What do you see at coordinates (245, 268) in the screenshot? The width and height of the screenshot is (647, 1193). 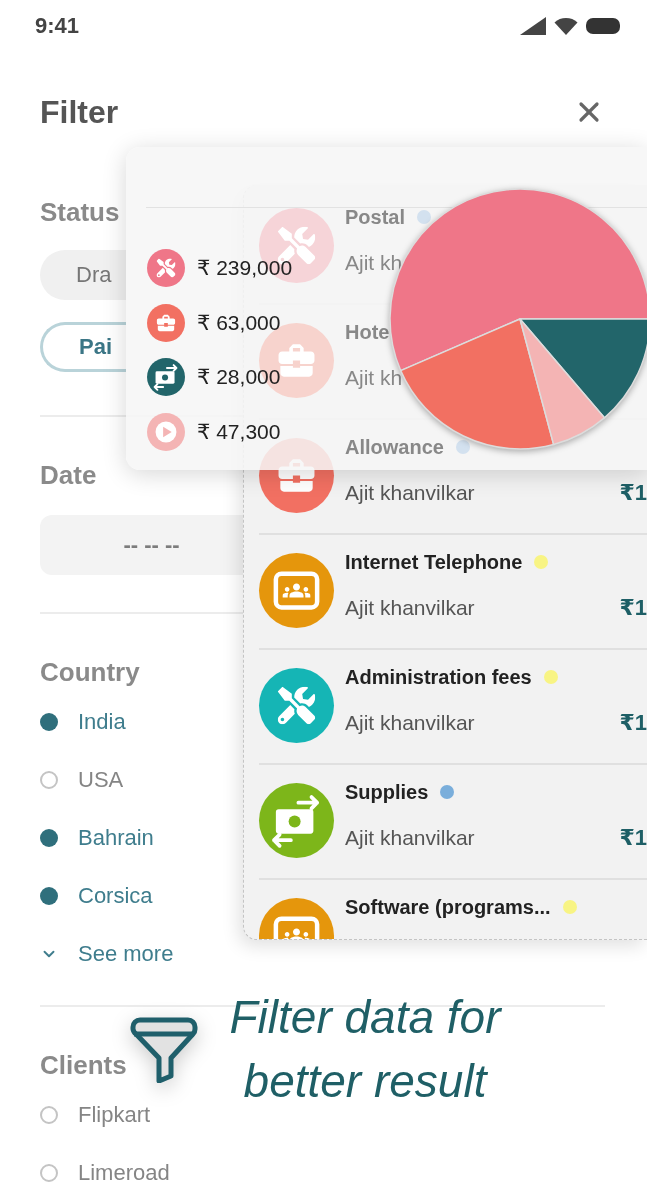 I see `legend-amount: ₹ 239,000` at bounding box center [245, 268].